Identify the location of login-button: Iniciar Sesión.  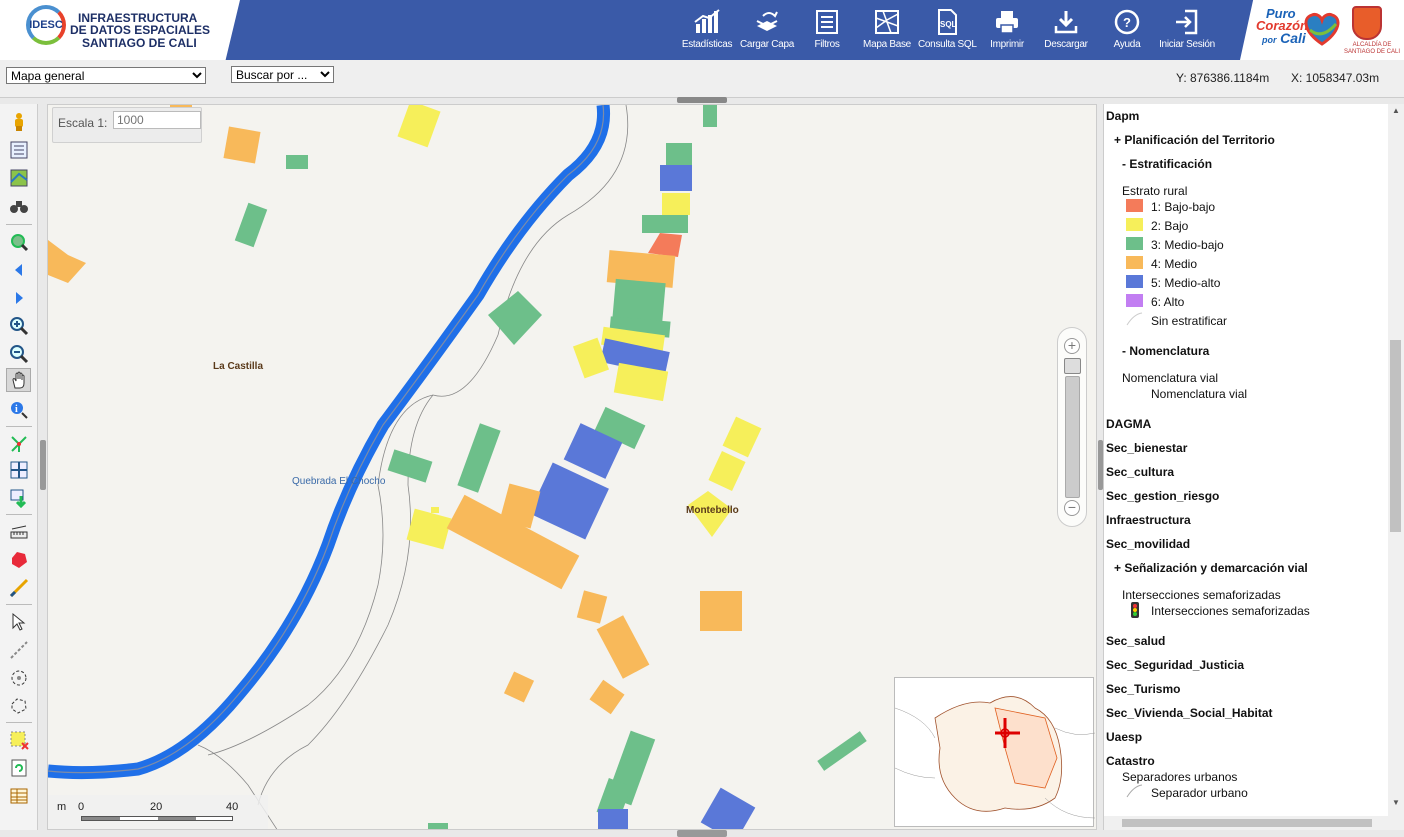
(1187, 32).